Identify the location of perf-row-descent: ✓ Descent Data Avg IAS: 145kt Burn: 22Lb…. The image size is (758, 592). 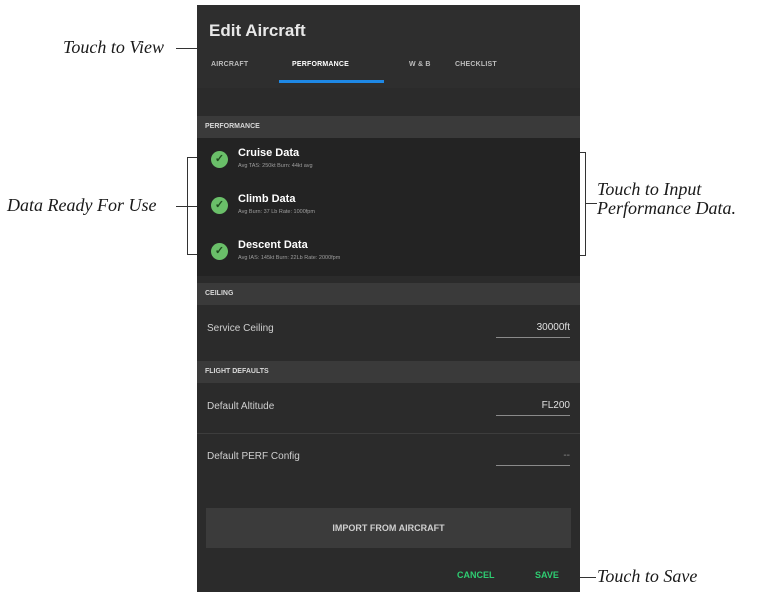
(388, 253).